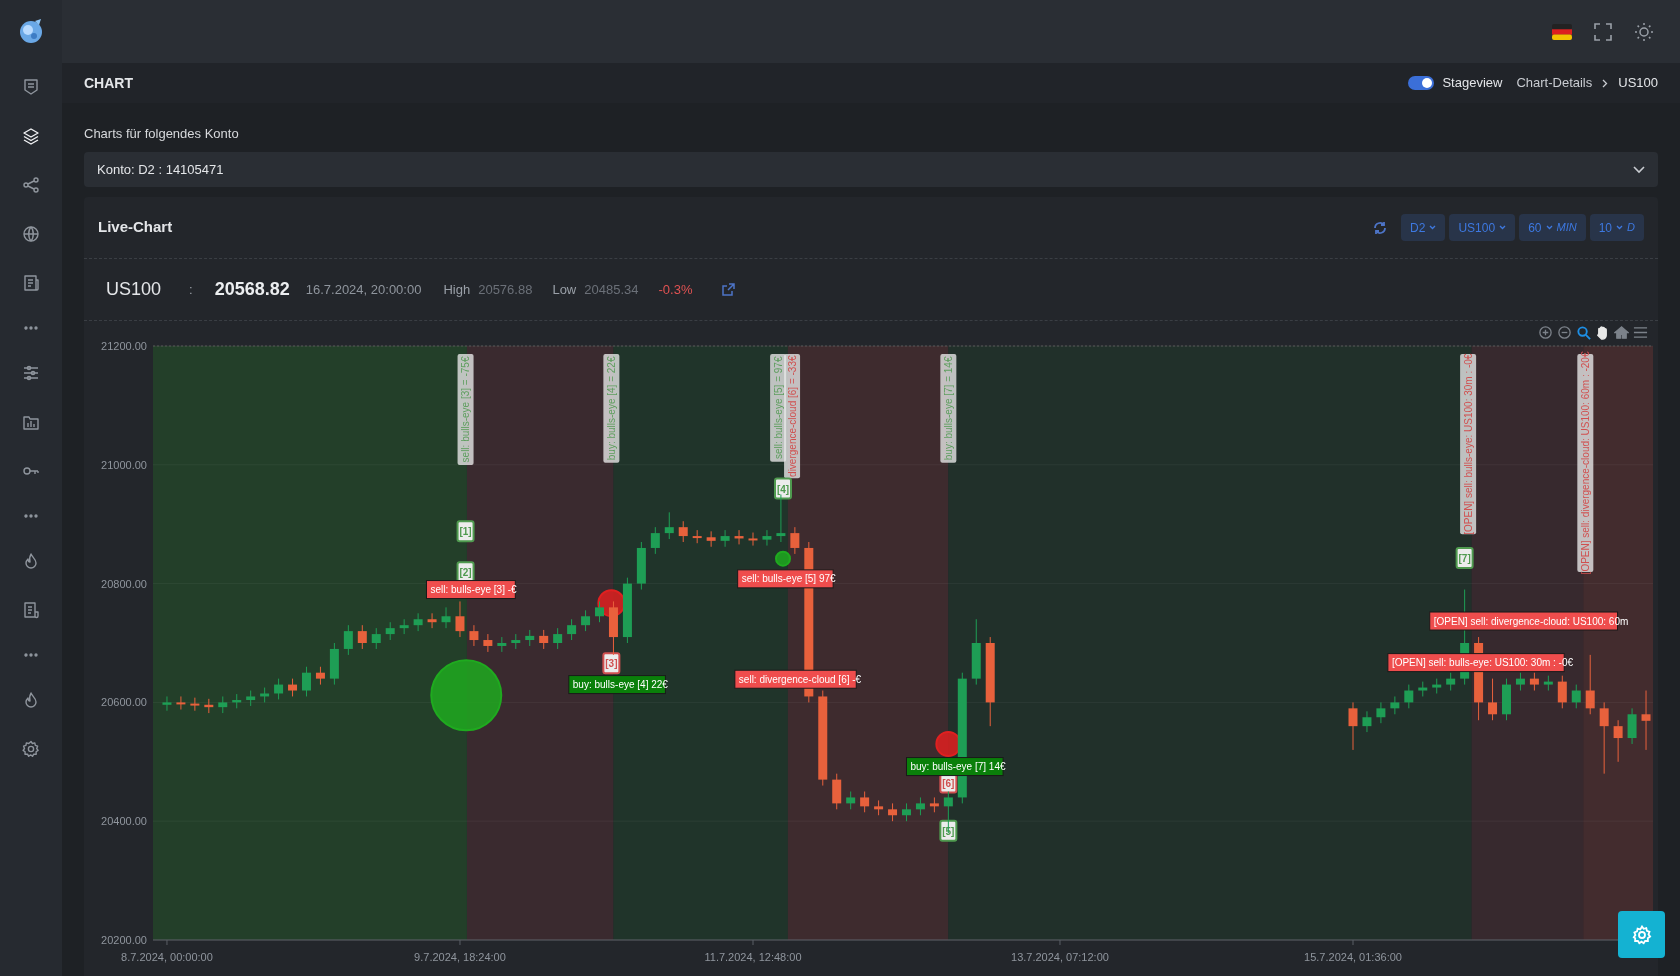 This screenshot has height=976, width=1680. What do you see at coordinates (618, 685) in the screenshot?
I see `trade-label: buy: bulls-eye [4] 22€` at bounding box center [618, 685].